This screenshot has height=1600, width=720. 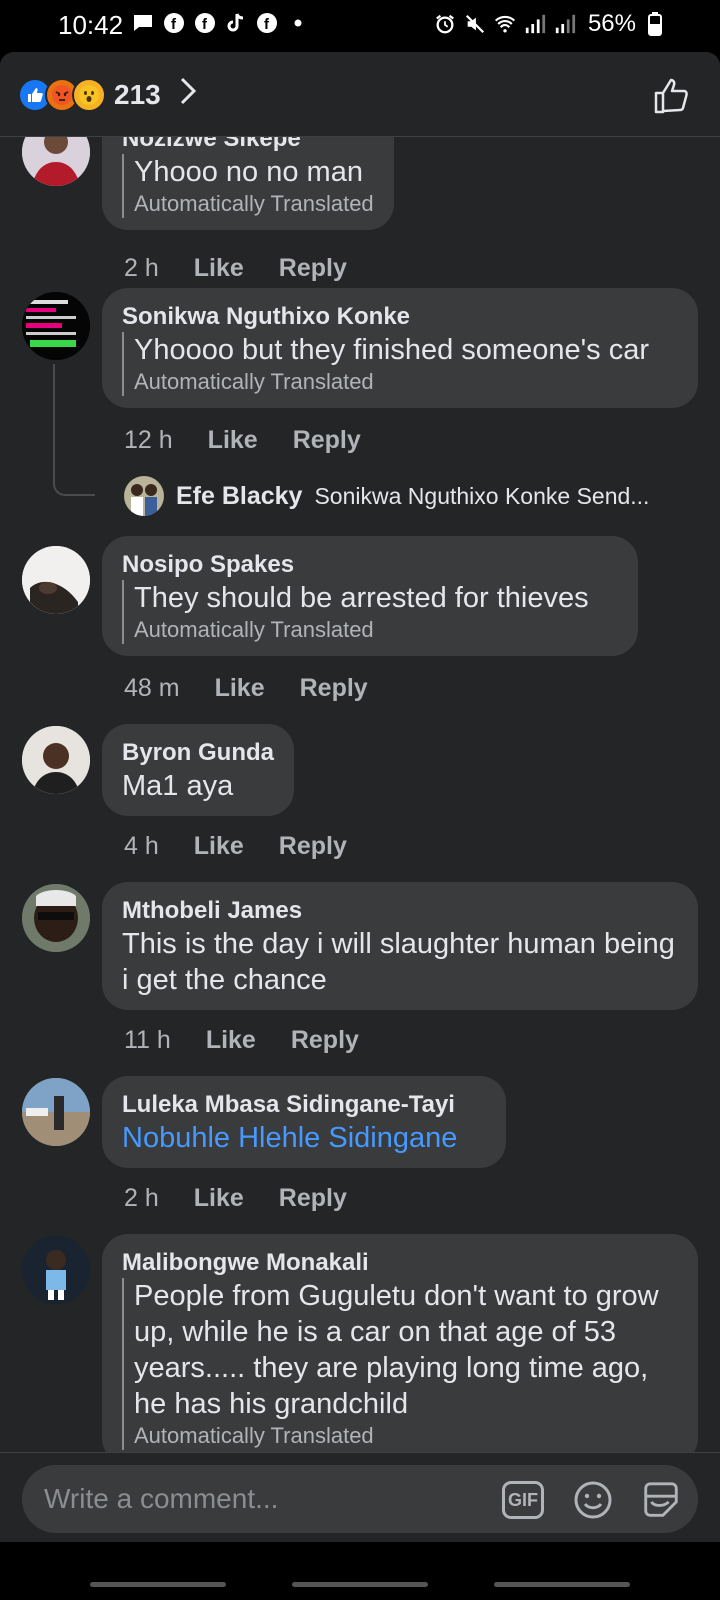 What do you see at coordinates (248, 172) in the screenshot?
I see `comment-text: Yhooo no no man` at bounding box center [248, 172].